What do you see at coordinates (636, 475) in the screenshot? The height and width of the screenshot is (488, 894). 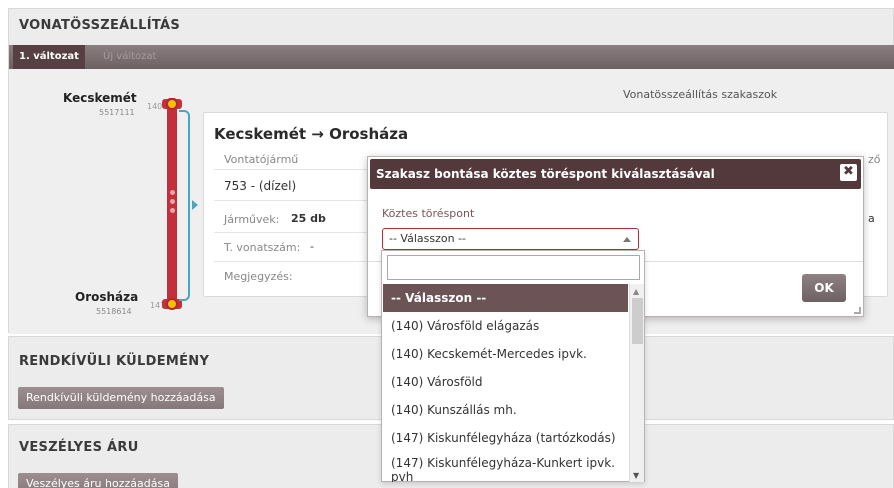 I see `scroll-down-icon: ▼` at bounding box center [636, 475].